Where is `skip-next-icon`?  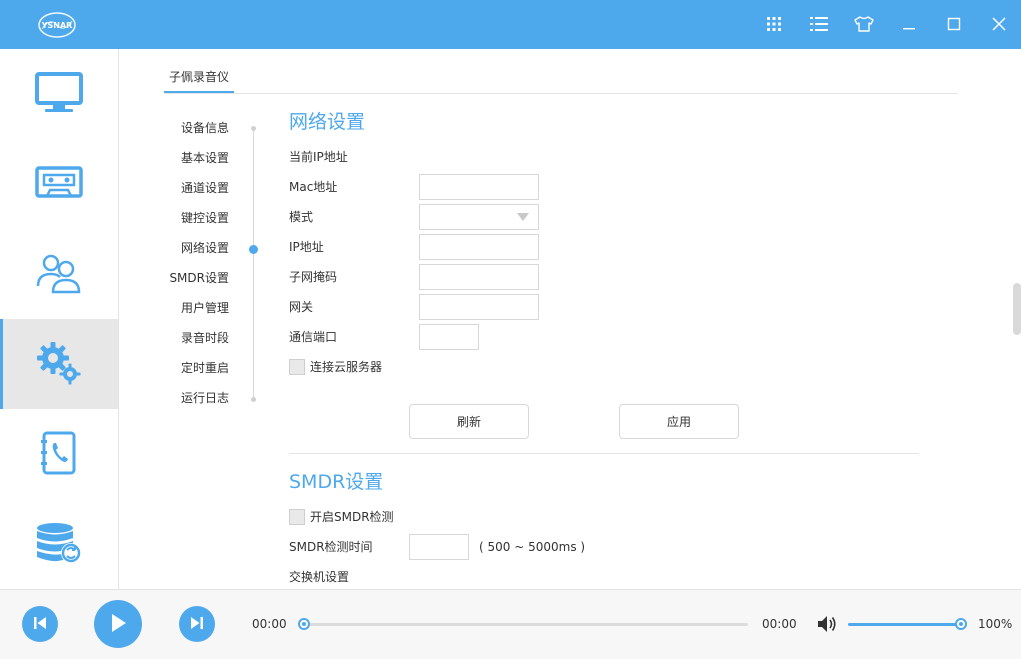 skip-next-icon is located at coordinates (197, 624).